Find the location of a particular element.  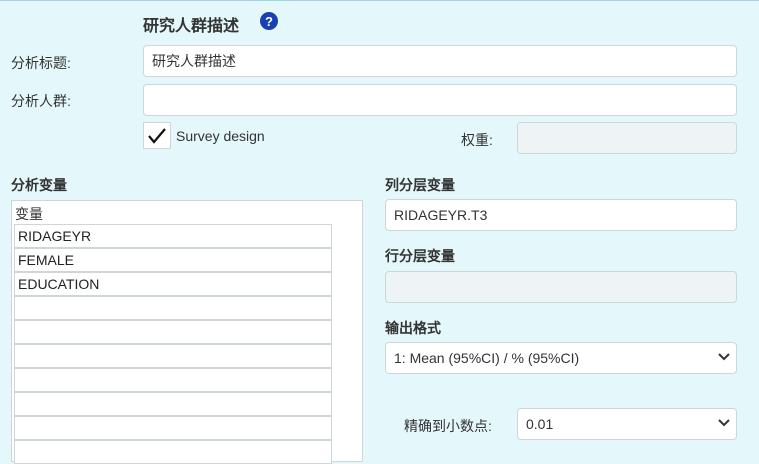

weight-label: 权重: is located at coordinates (477, 140).